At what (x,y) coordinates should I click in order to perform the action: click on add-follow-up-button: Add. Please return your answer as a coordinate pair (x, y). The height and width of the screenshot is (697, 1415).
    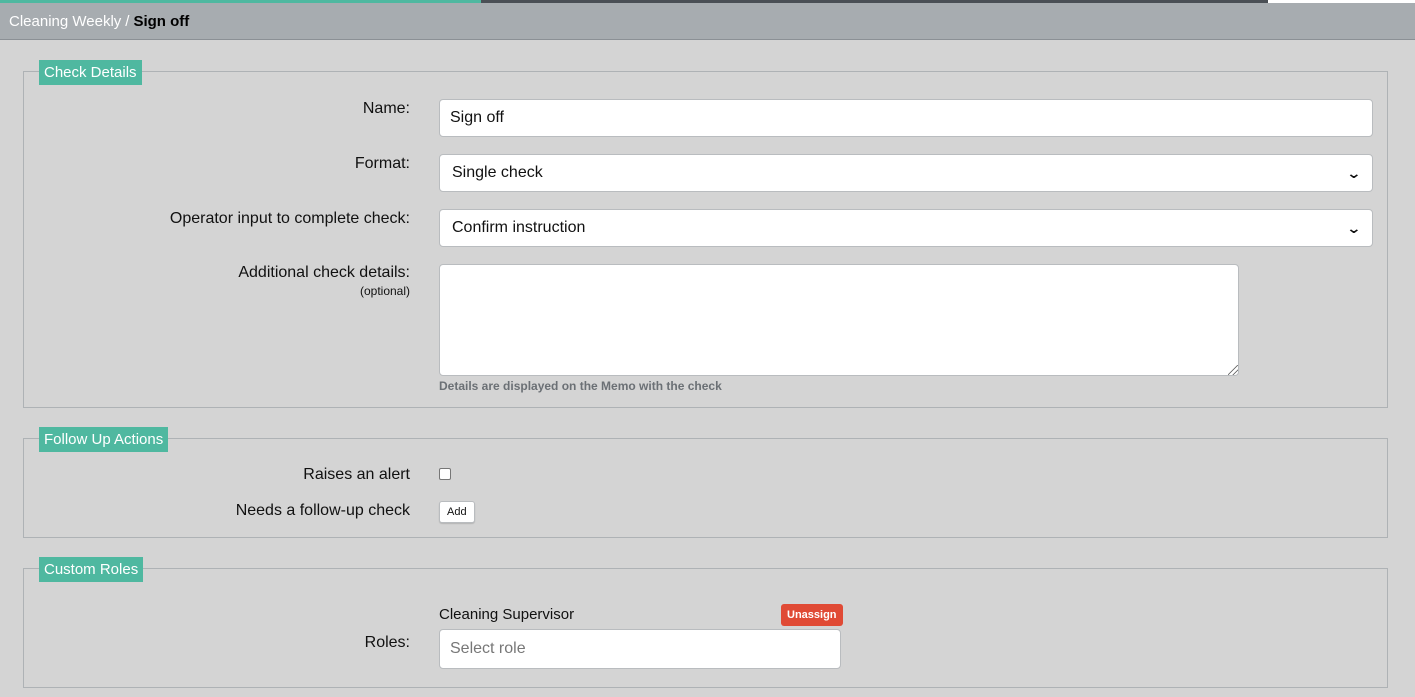
    Looking at the image, I should click on (457, 512).